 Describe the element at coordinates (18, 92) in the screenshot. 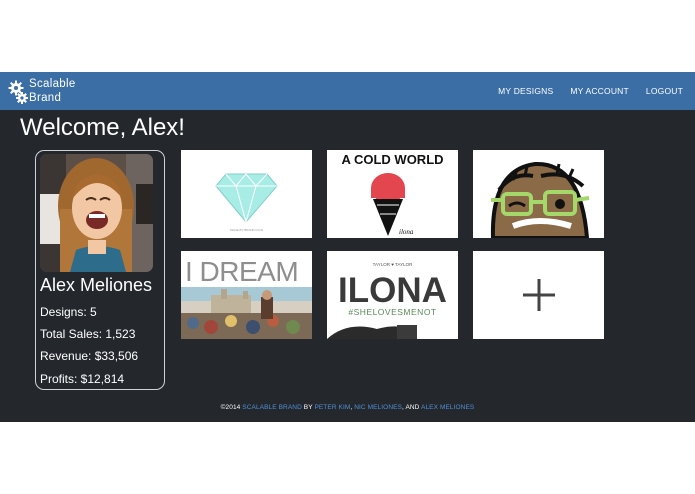

I see `gears-icon` at that location.